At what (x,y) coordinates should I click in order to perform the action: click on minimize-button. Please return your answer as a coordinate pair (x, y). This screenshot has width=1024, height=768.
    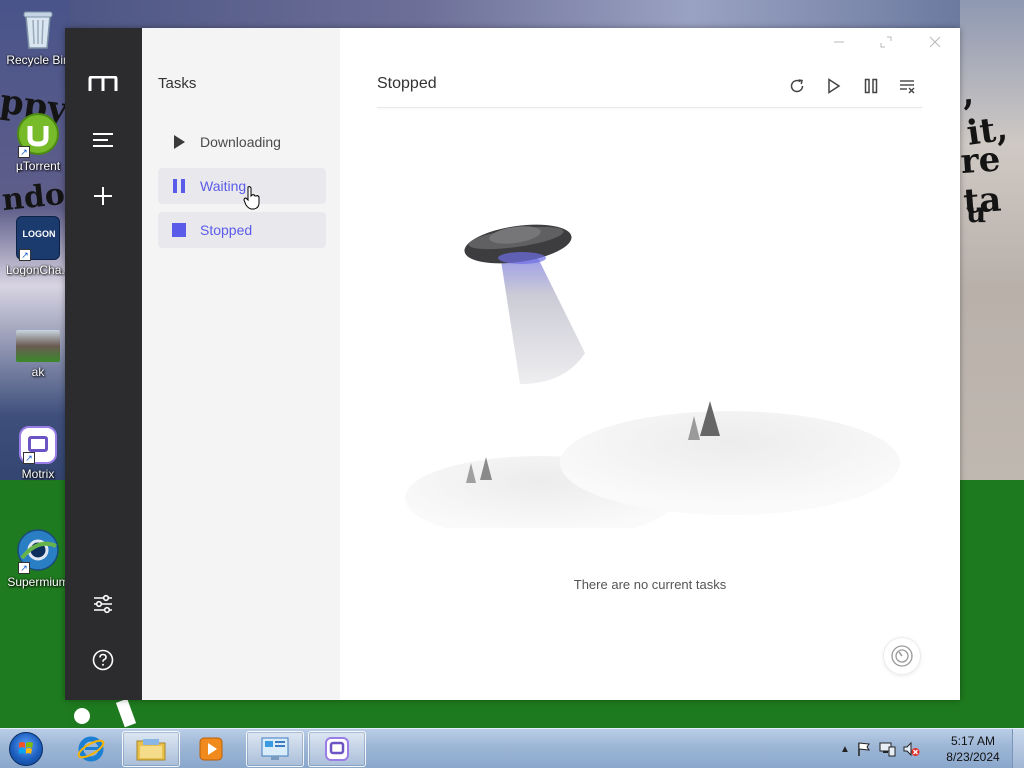
    Looking at the image, I should click on (839, 42).